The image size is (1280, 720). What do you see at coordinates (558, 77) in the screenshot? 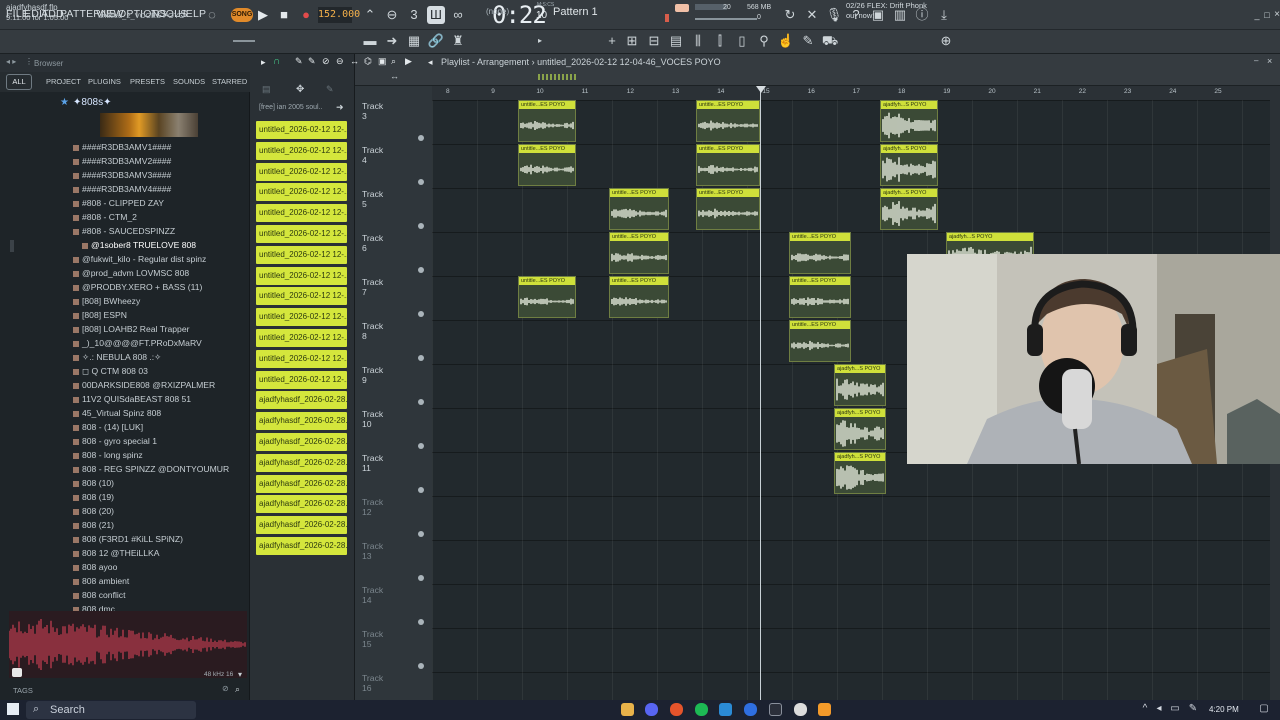
I see `overview-strip` at bounding box center [558, 77].